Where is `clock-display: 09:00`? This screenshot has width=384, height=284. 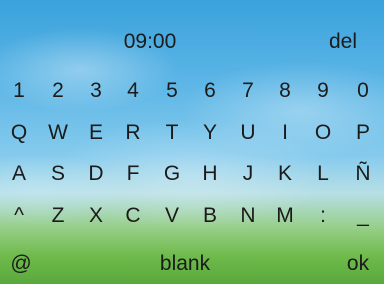
clock-display: 09:00 is located at coordinates (150, 41).